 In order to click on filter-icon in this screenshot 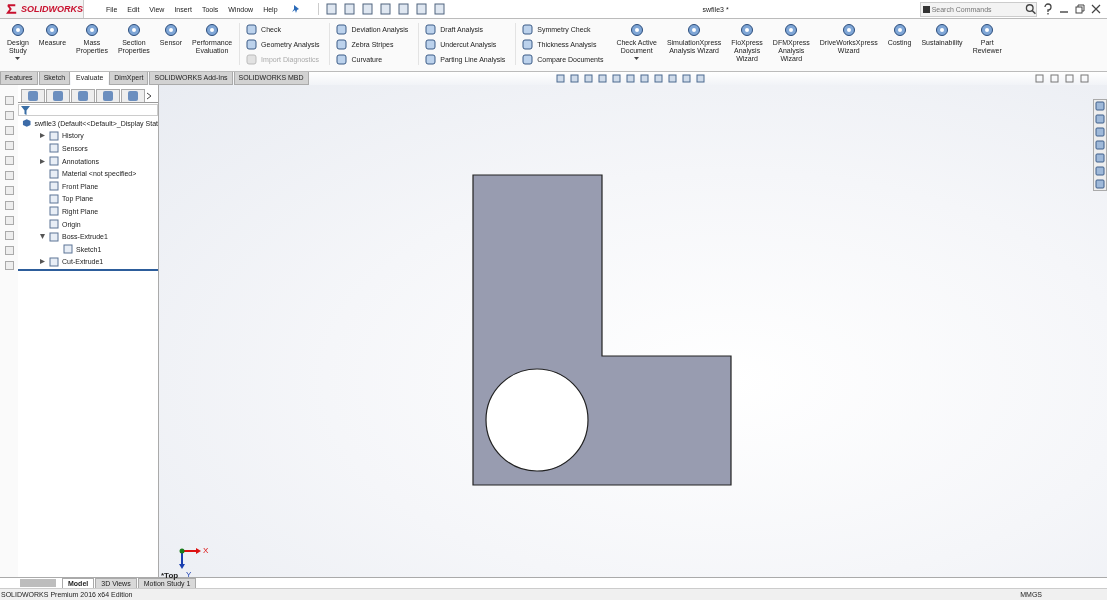, I will do `click(25, 110)`.